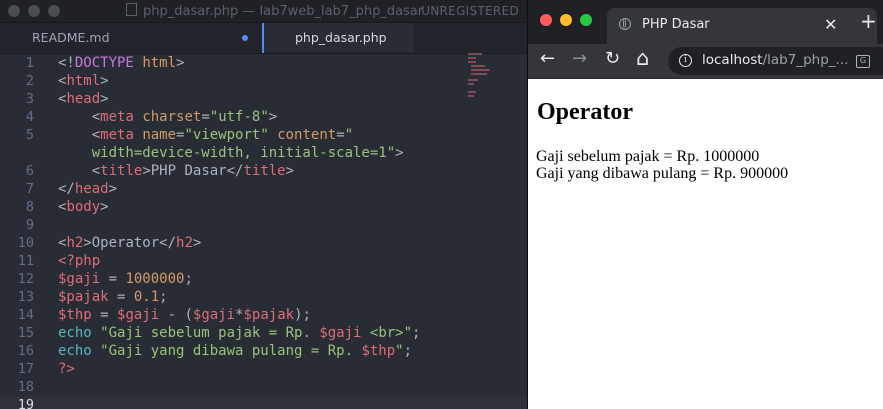 This screenshot has height=409, width=883. I want to click on code-text: ?>, so click(66, 369).